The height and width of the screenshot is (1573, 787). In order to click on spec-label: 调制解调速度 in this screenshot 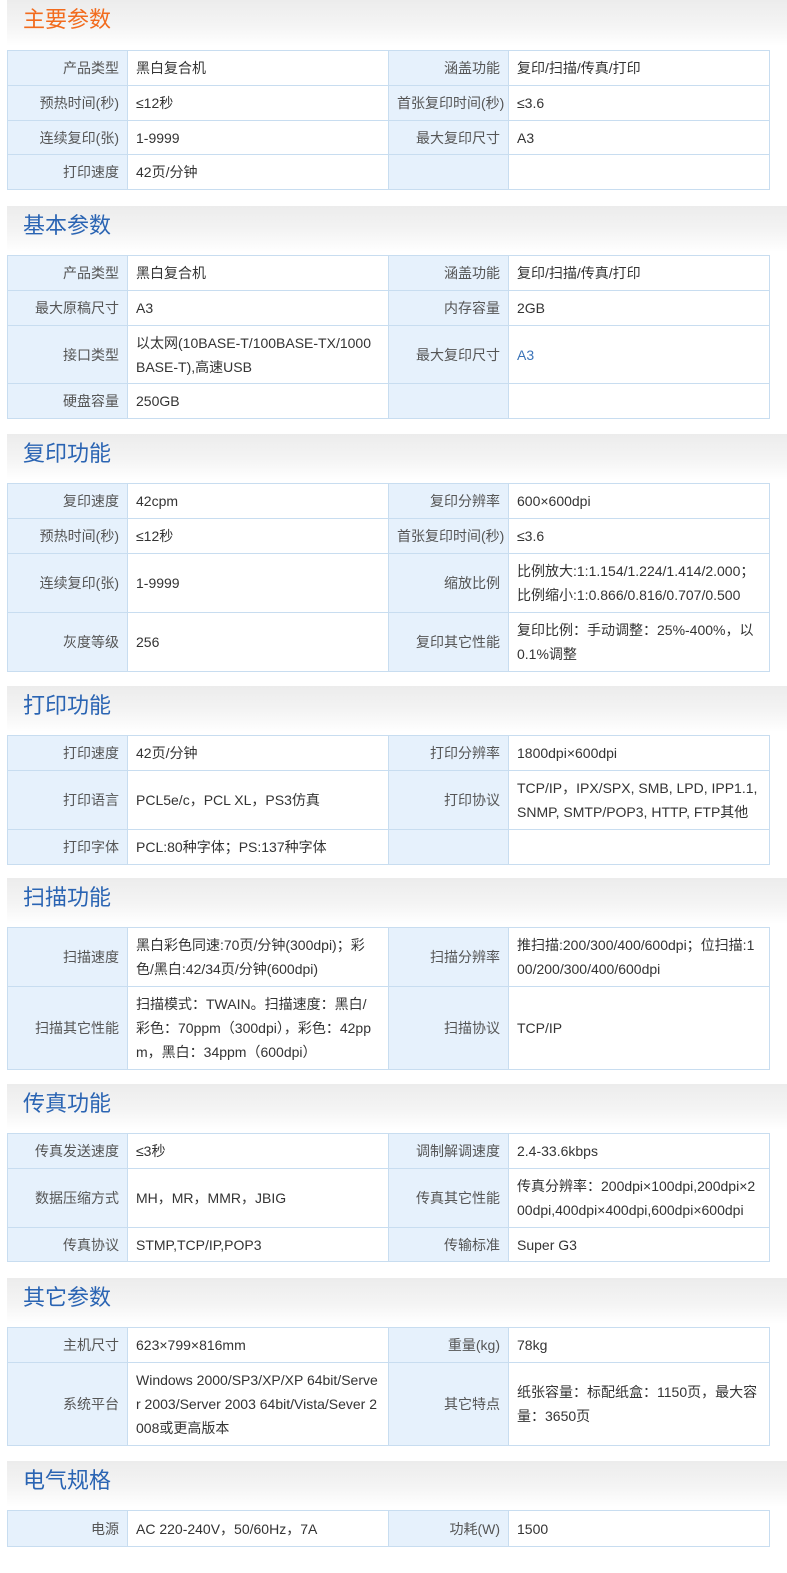, I will do `click(448, 1151)`.